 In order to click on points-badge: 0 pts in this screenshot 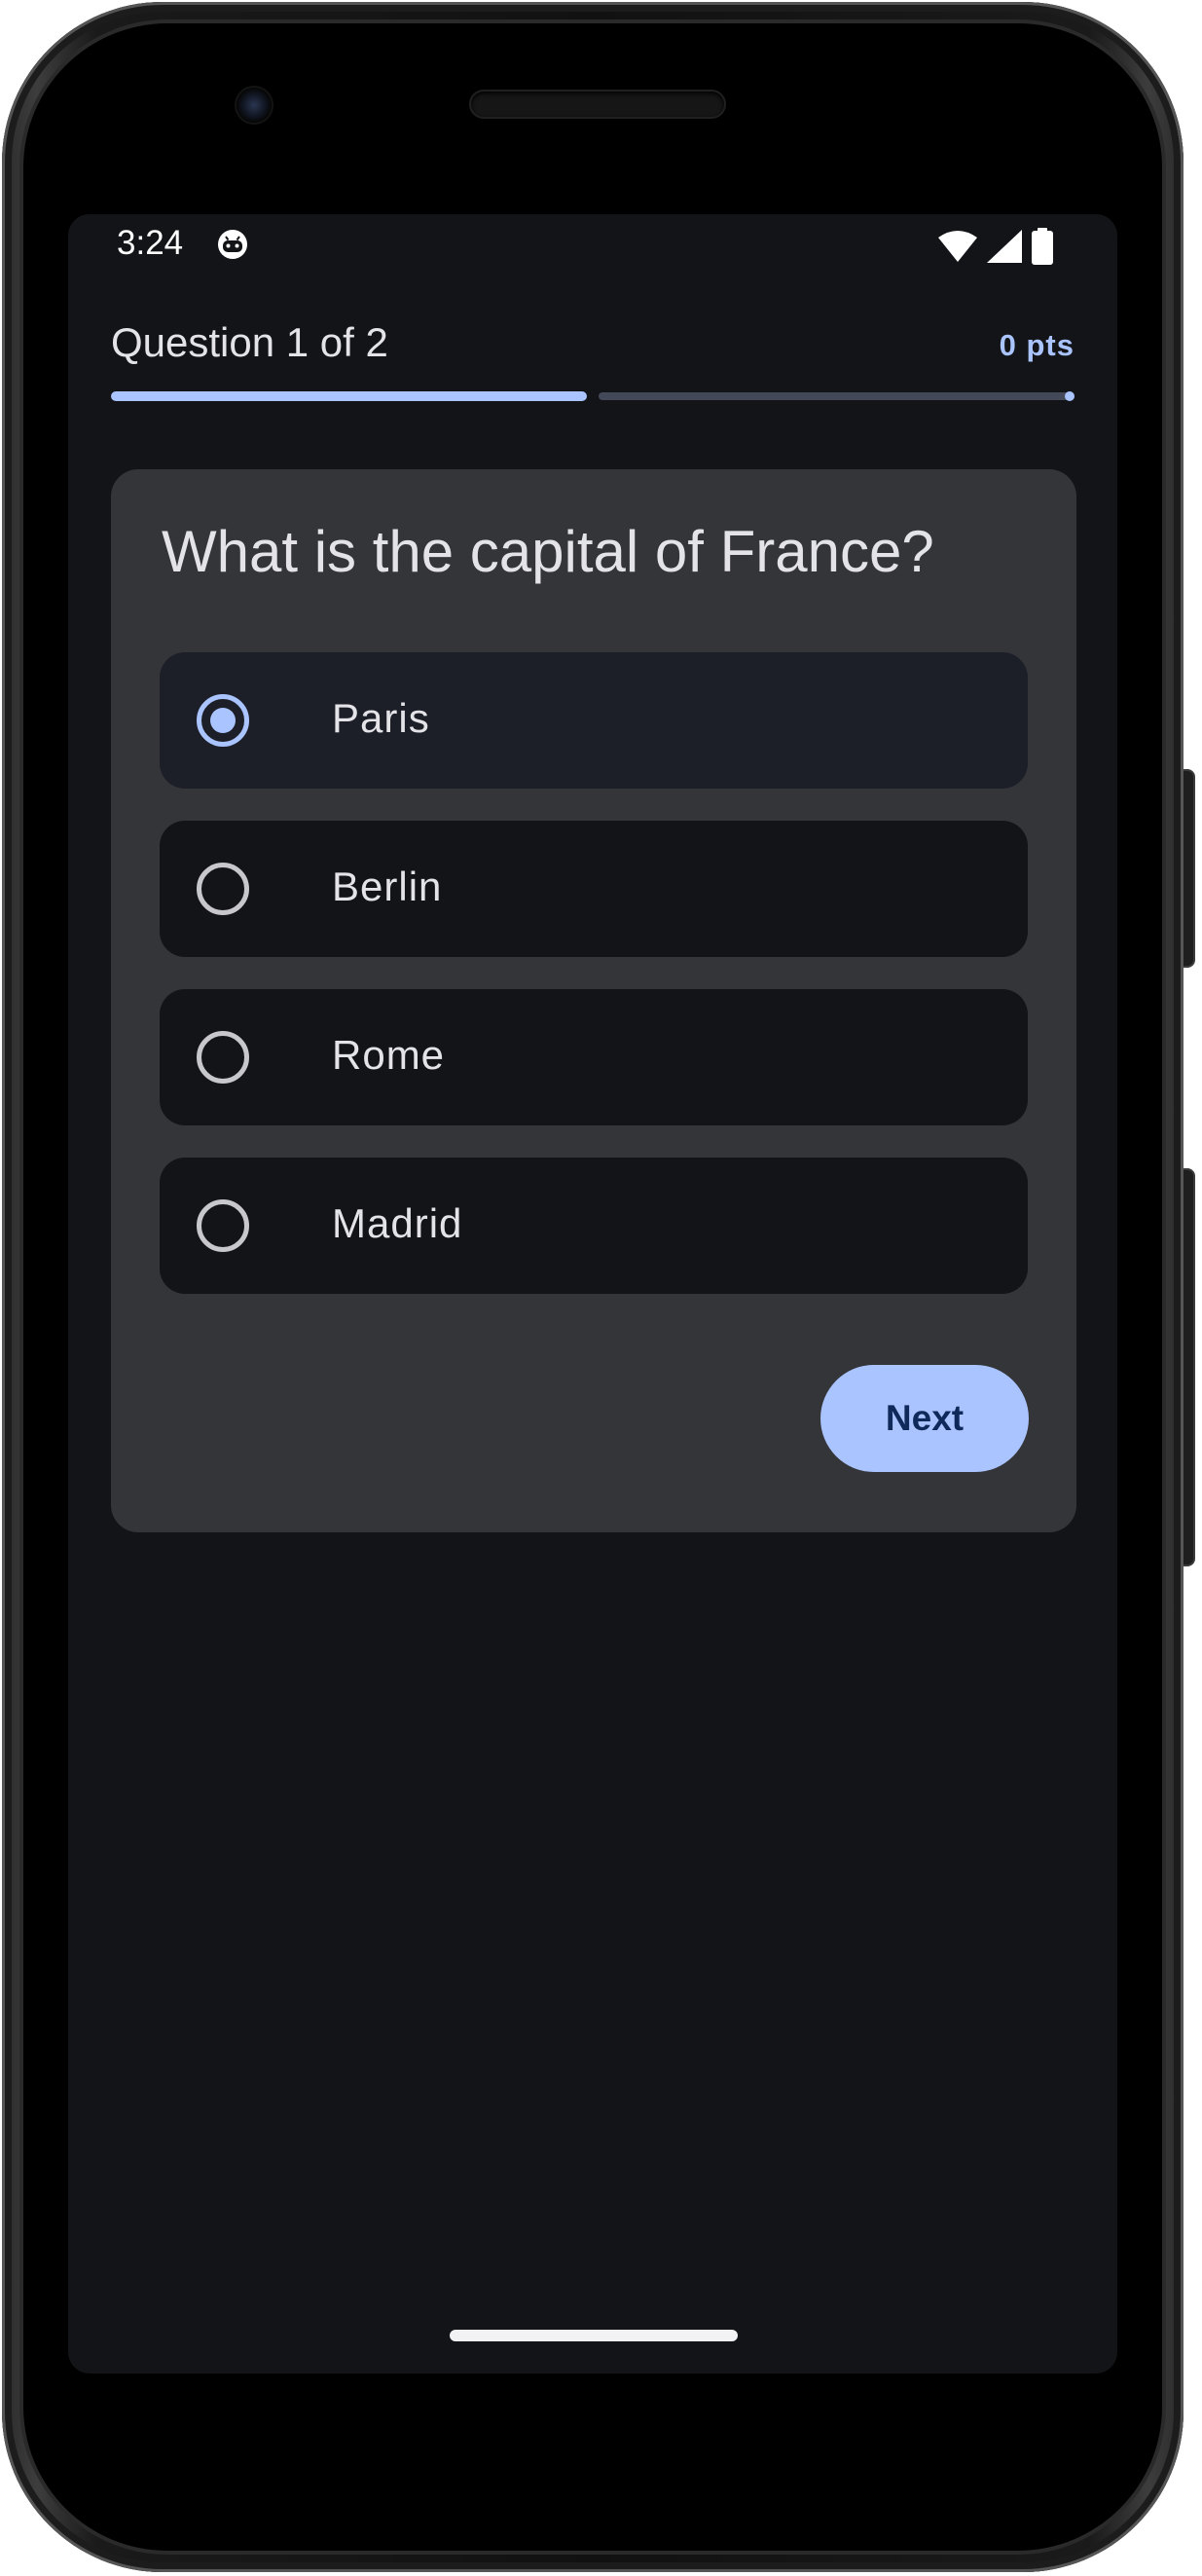, I will do `click(1037, 345)`.